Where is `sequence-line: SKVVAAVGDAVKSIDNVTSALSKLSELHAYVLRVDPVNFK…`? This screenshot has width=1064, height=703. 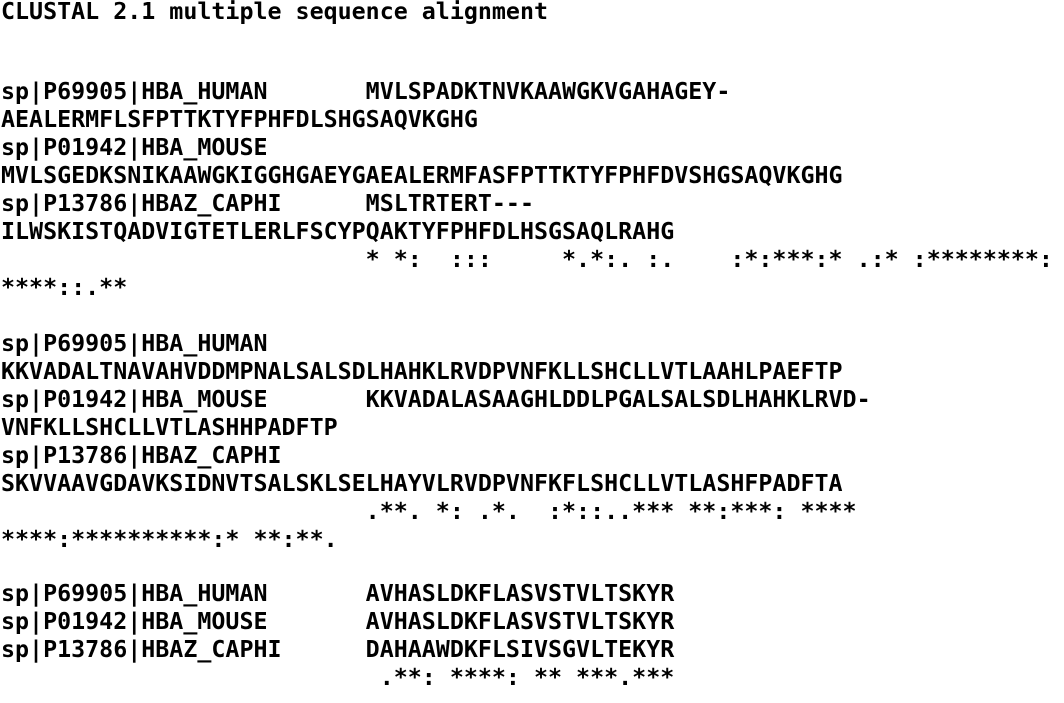
sequence-line: SKVVAAVGDAVKSIDNVTSALSKLSELHAYVLRVDPVNFK… is located at coordinates (422, 483).